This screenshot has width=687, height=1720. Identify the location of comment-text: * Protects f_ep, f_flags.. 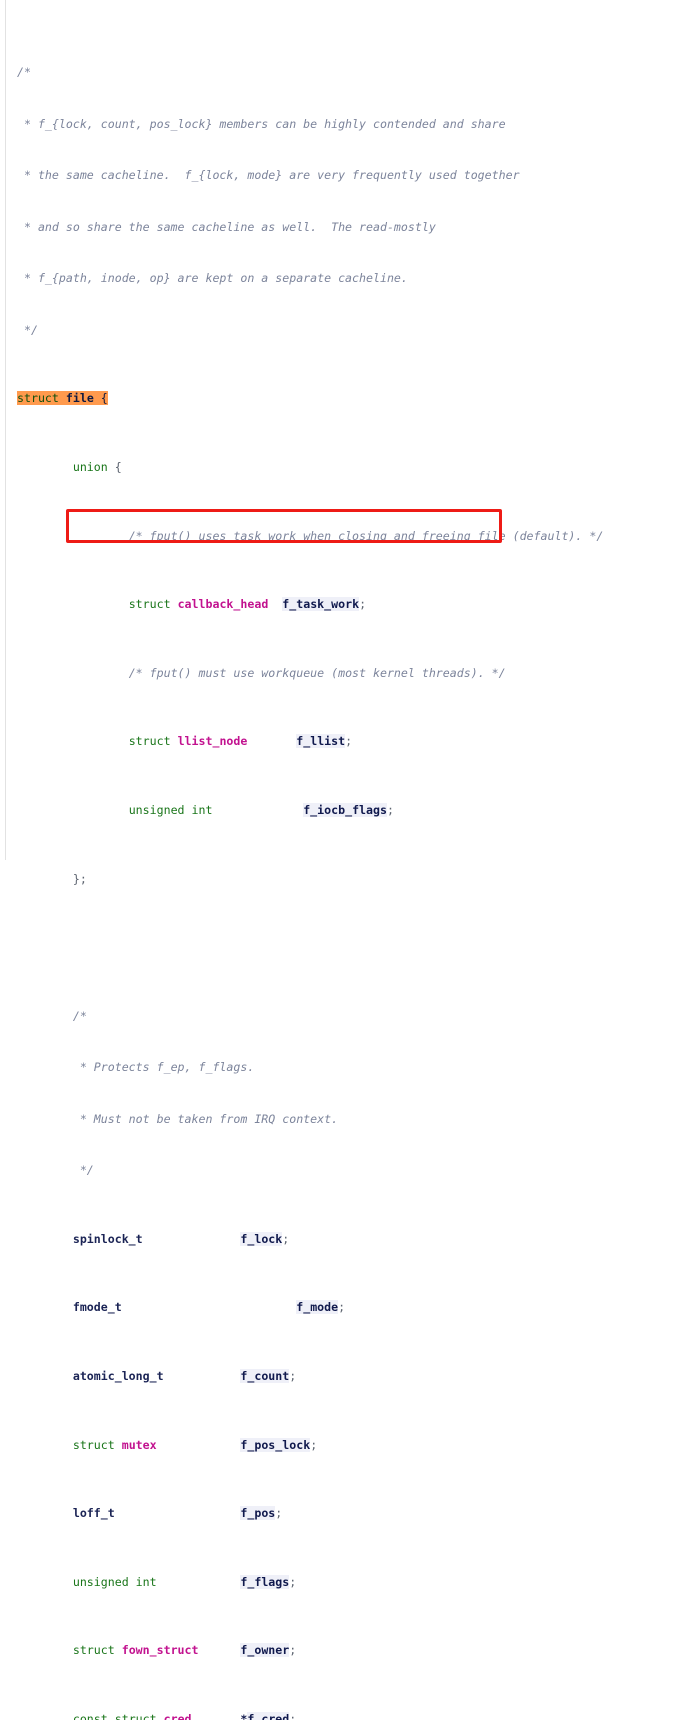
(163, 1067).